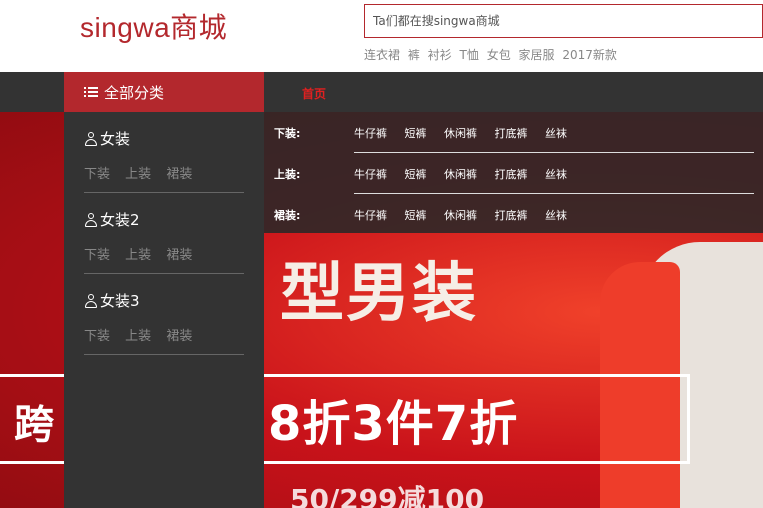 This screenshot has width=763, height=508. What do you see at coordinates (115, 138) in the screenshot?
I see `category-title: 女装` at bounding box center [115, 138].